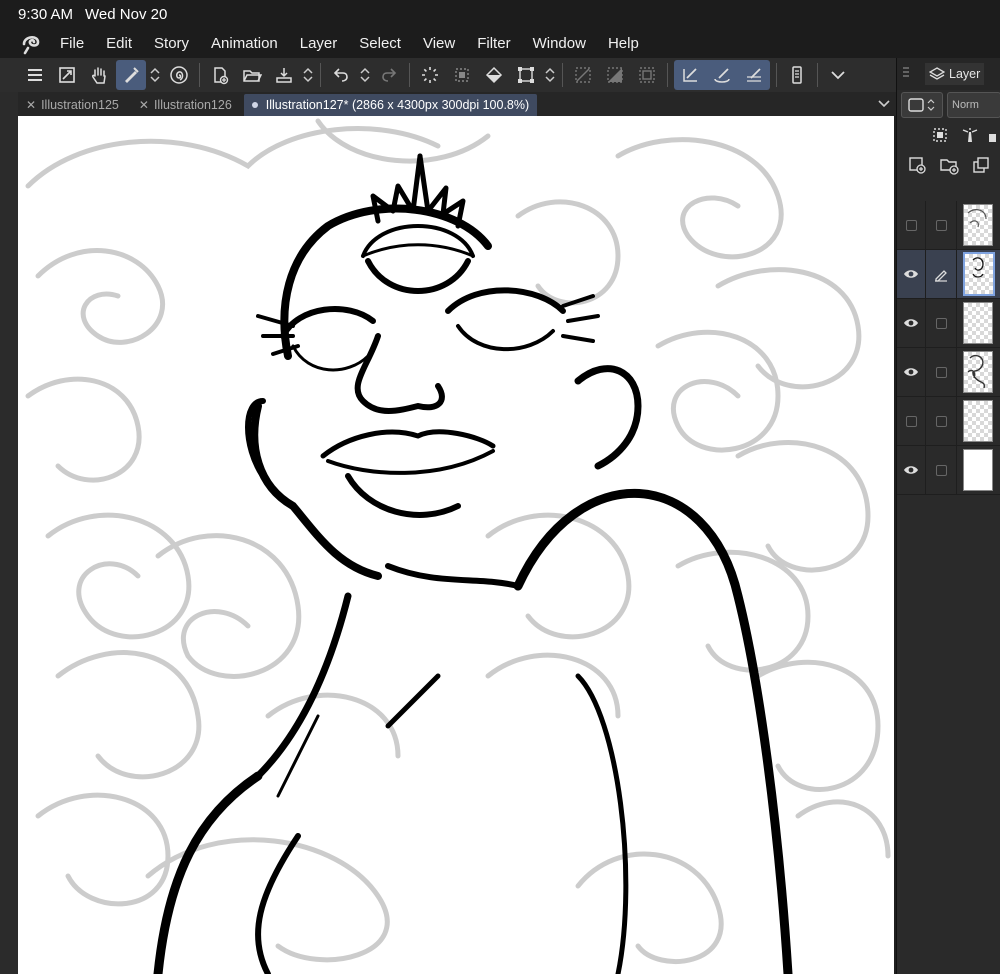  I want to click on toolbar-divider, so click(562, 75).